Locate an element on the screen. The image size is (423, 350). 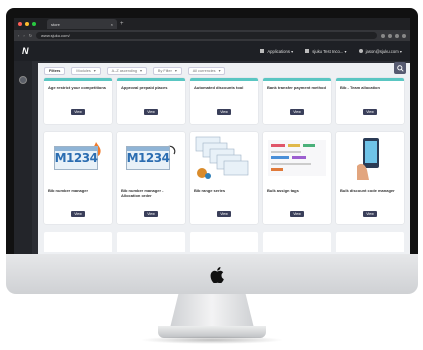
filter-chip-modules: Modules ▾ is located at coordinates (86, 70).